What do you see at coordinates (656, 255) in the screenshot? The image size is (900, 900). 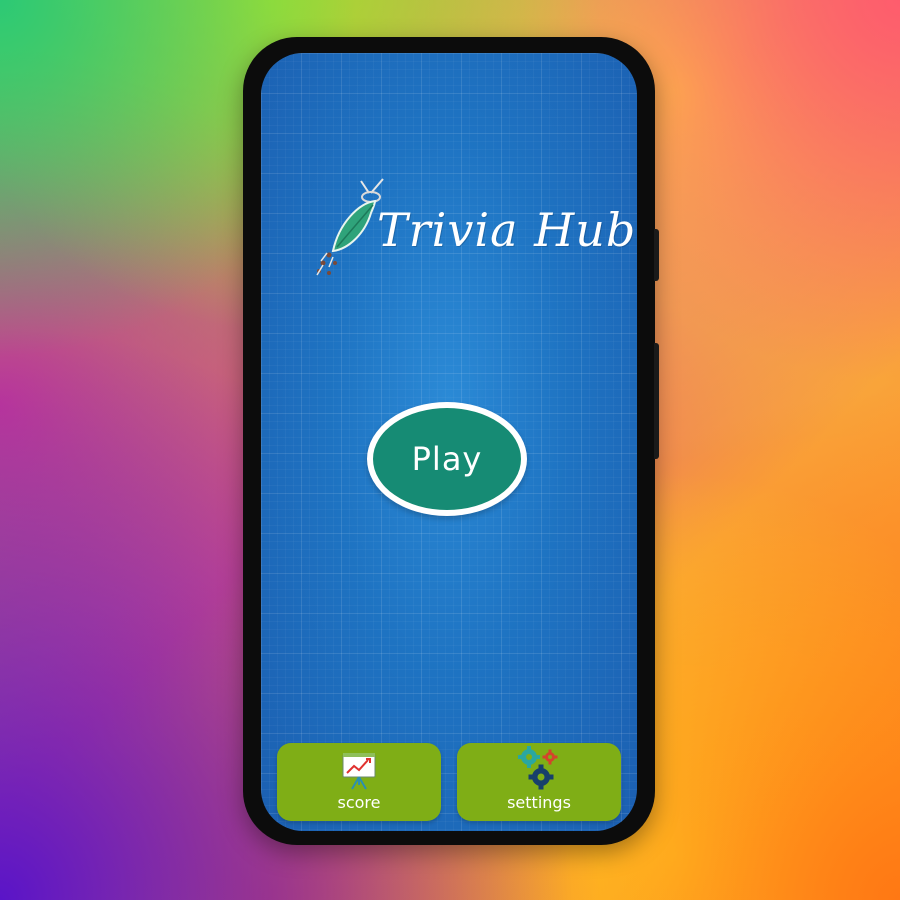 I see `phone-side-button-top` at bounding box center [656, 255].